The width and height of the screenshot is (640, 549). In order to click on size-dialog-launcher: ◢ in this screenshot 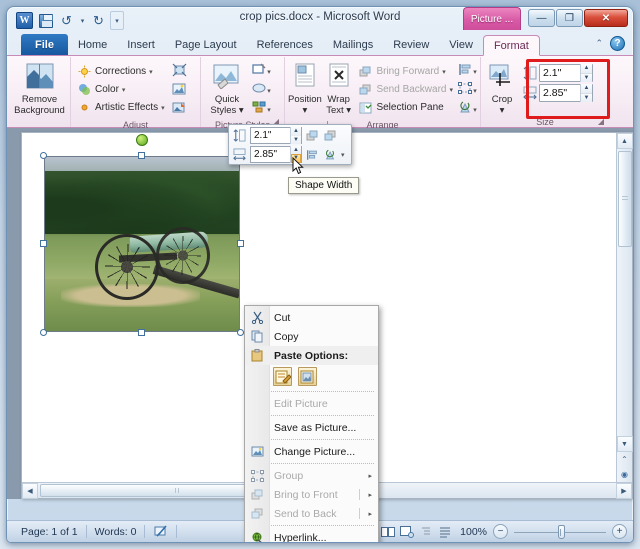, I will do `click(601, 121)`.